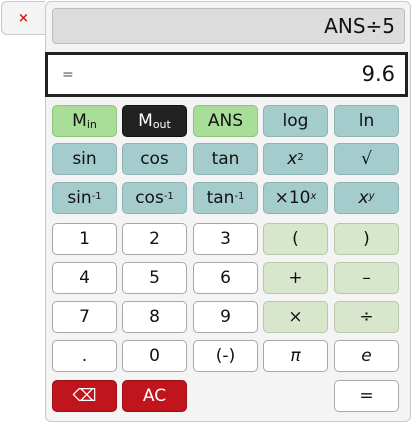 Image resolution: width=412 pixels, height=423 pixels. I want to click on log-button: log, so click(295, 121).